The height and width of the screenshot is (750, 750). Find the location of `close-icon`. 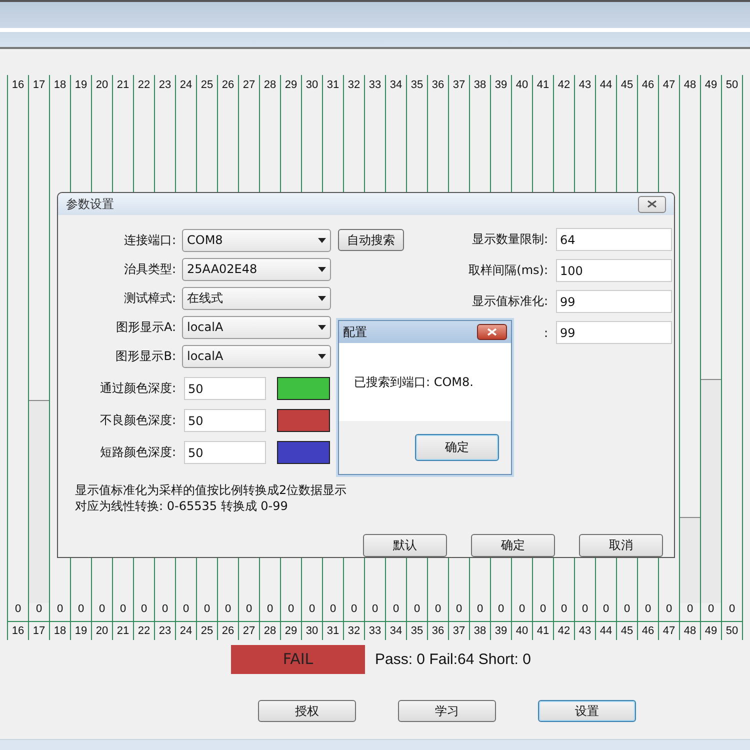

close-icon is located at coordinates (652, 204).